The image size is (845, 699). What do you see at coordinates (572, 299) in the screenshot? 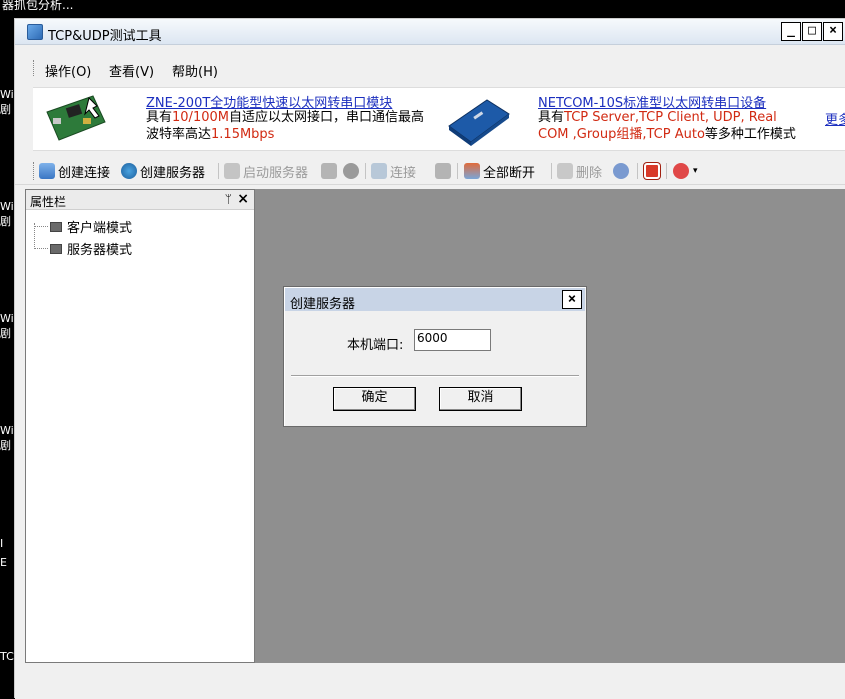
I see `dialog-close-button: ×` at bounding box center [572, 299].